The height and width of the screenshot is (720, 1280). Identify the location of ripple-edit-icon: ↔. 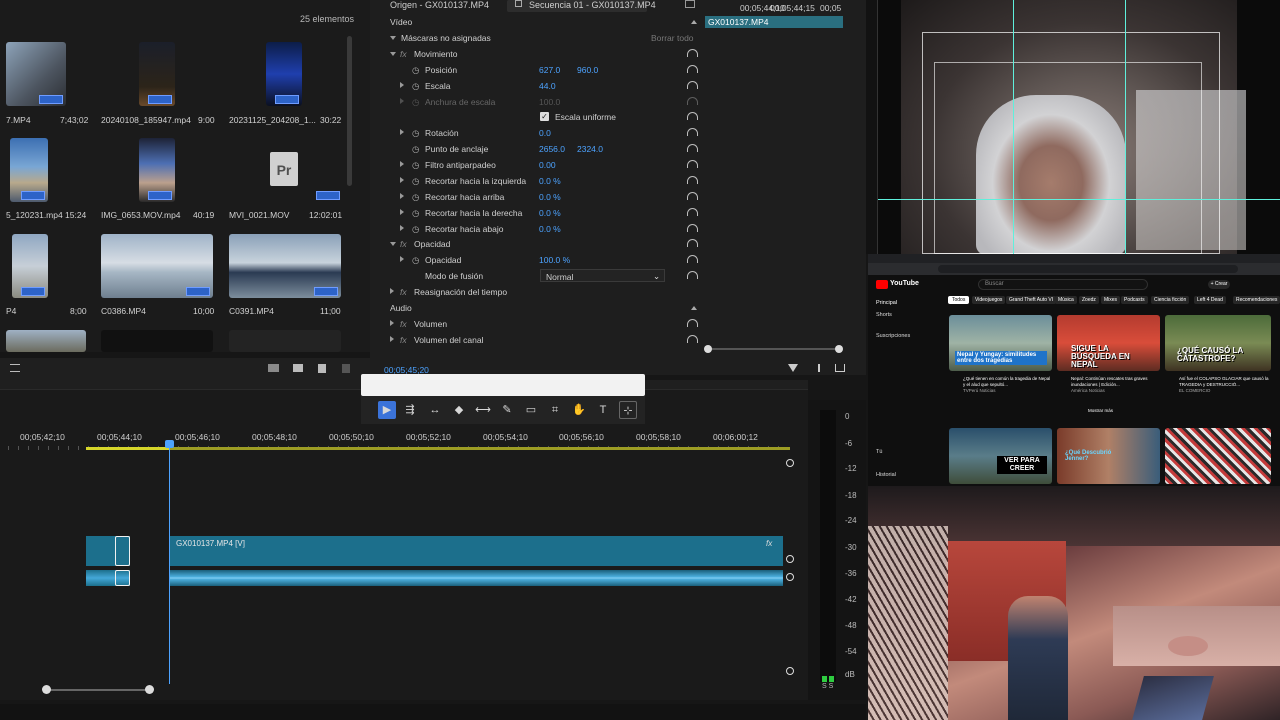
(435, 410).